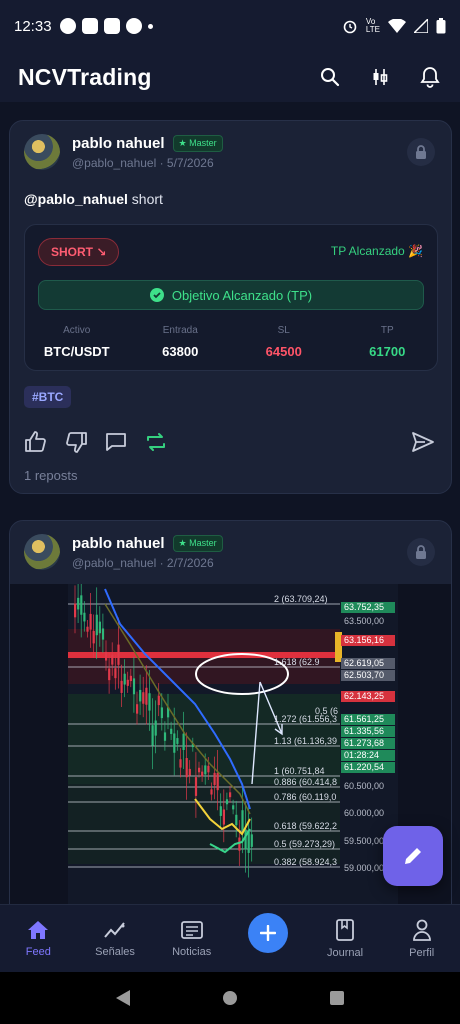 The image size is (460, 1024). What do you see at coordinates (38, 951) in the screenshot?
I see `nav-label: Feed` at bounding box center [38, 951].